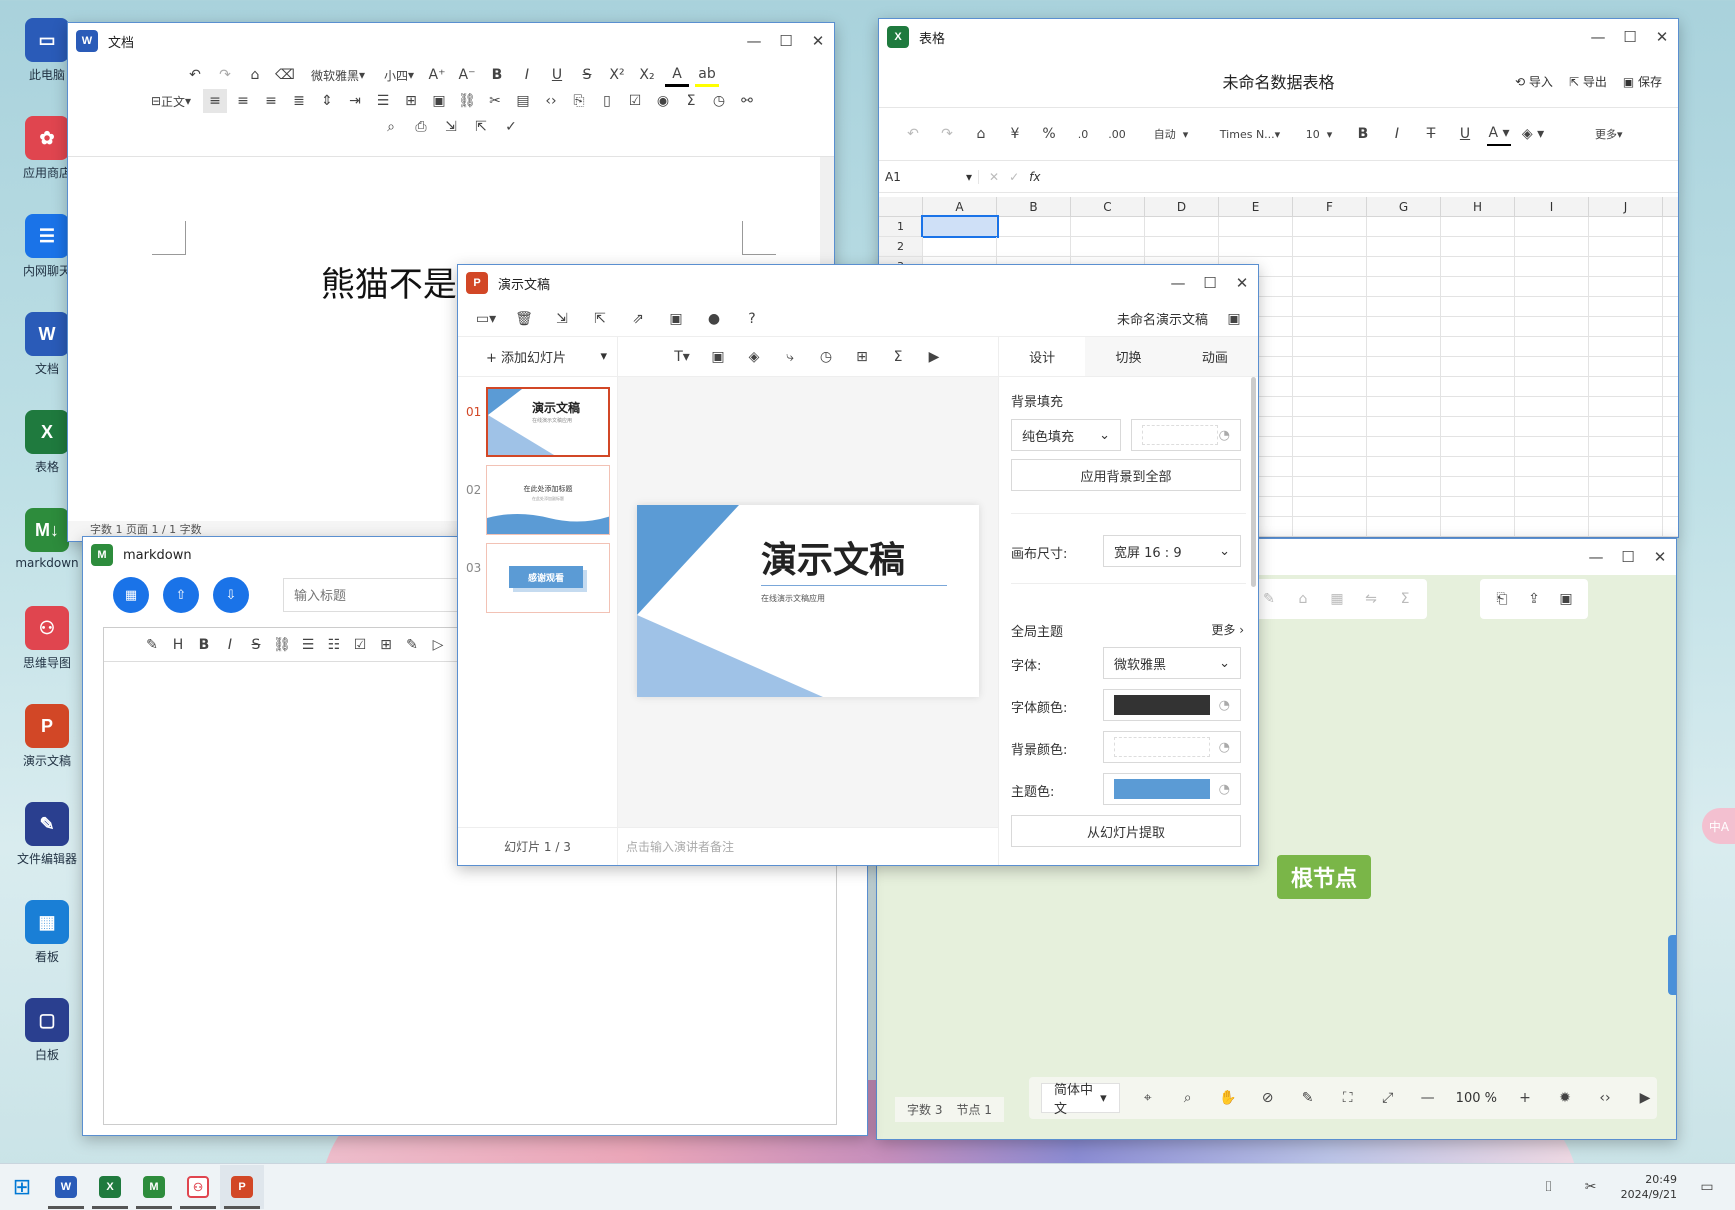 This screenshot has width=1735, height=1210. I want to click on align-left-icon: ≡, so click(215, 101).